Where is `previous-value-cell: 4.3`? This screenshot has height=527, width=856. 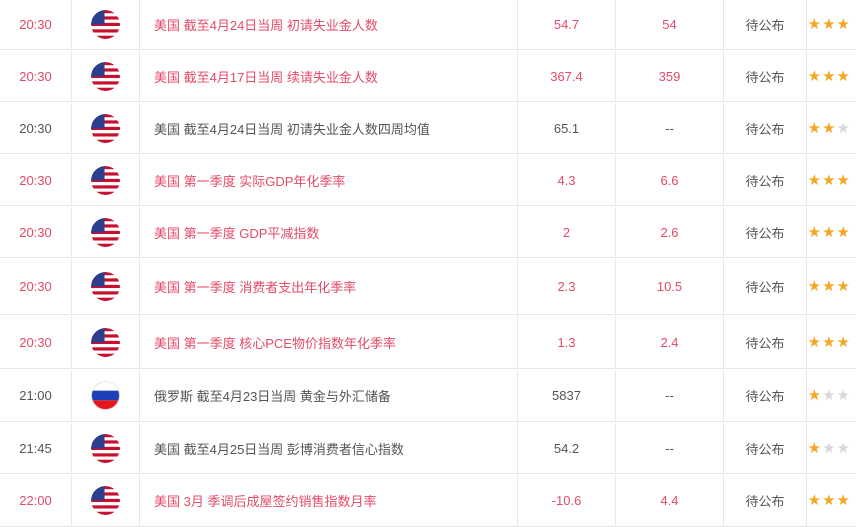 previous-value-cell: 4.3 is located at coordinates (567, 180).